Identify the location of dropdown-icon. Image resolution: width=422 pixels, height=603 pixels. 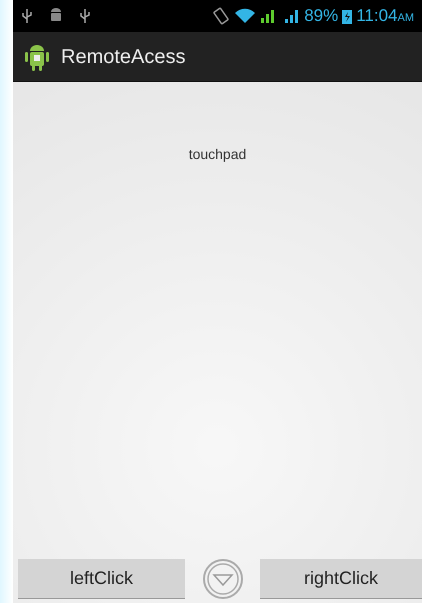
(223, 579).